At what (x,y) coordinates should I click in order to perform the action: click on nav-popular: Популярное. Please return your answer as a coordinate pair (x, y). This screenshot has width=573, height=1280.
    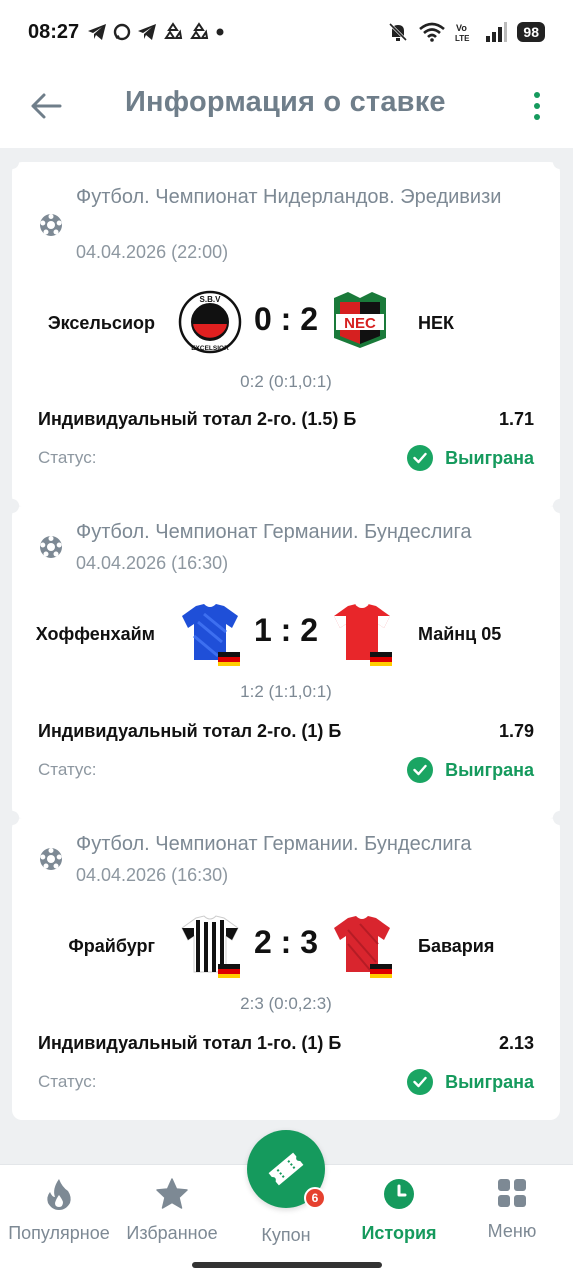
    Looking at the image, I should click on (59, 1210).